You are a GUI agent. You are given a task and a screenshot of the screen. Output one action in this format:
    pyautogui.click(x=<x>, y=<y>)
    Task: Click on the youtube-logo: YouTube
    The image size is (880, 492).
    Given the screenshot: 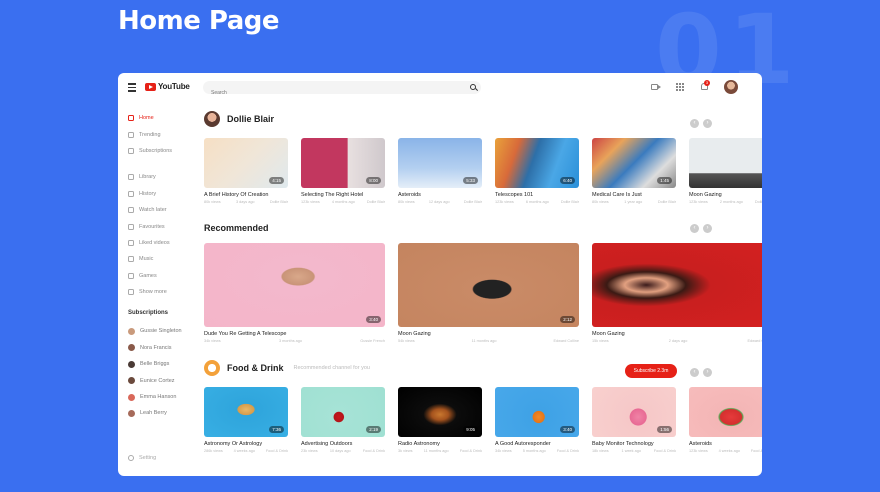 What is the action you would take?
    pyautogui.click(x=167, y=86)
    